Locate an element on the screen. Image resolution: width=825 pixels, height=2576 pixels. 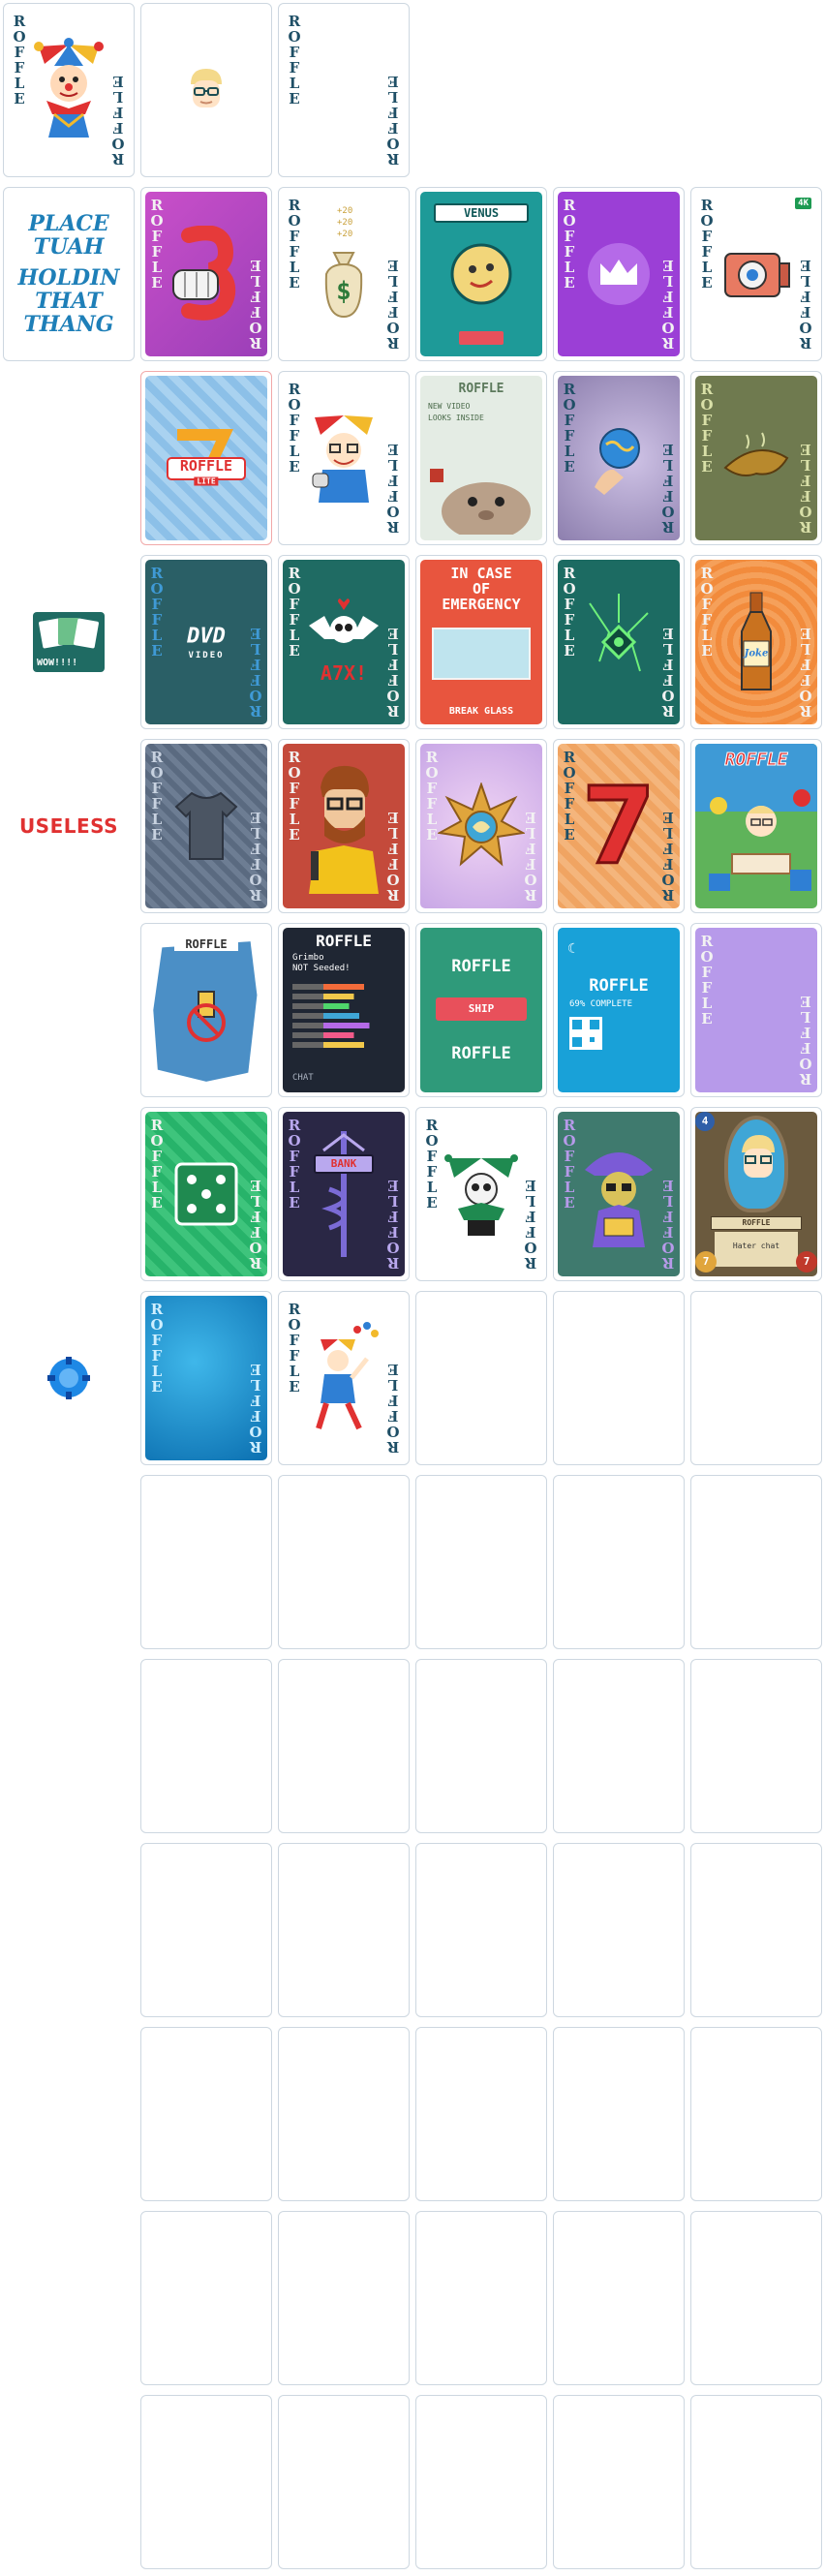
card-green-crack: R O F F L E R O F F L E is located at coordinates (619, 642).